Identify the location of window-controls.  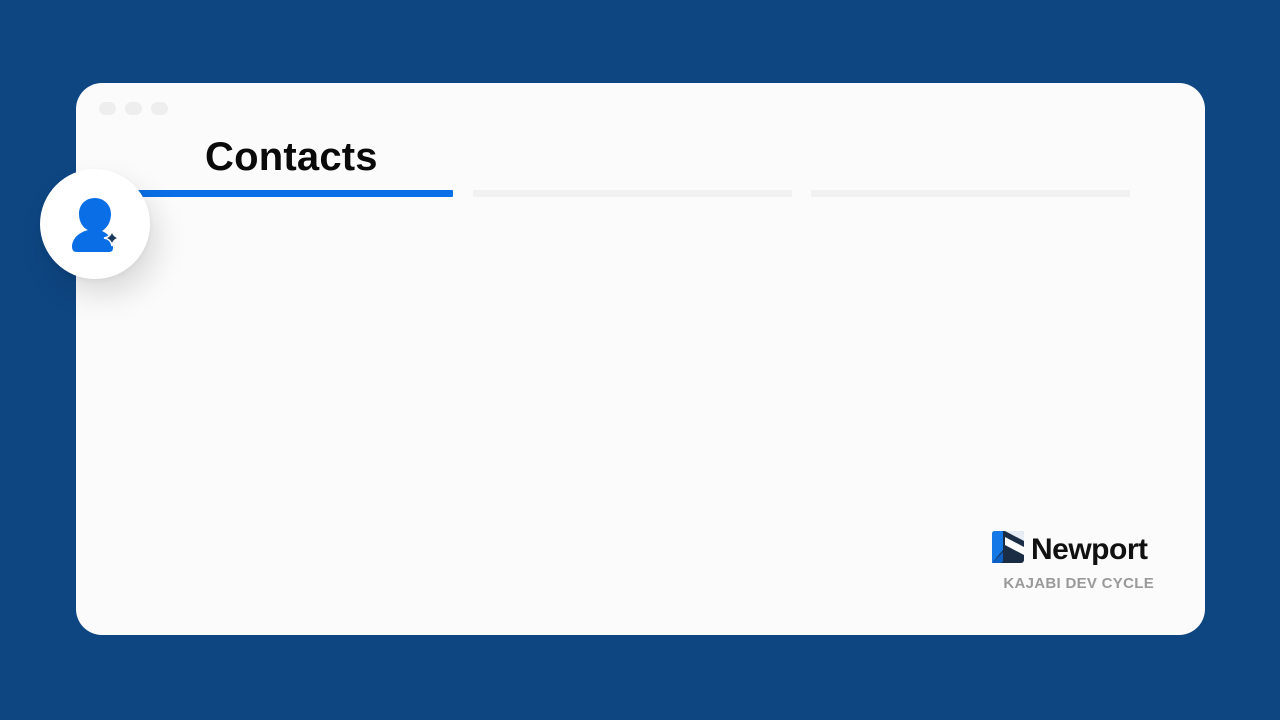
(133, 108).